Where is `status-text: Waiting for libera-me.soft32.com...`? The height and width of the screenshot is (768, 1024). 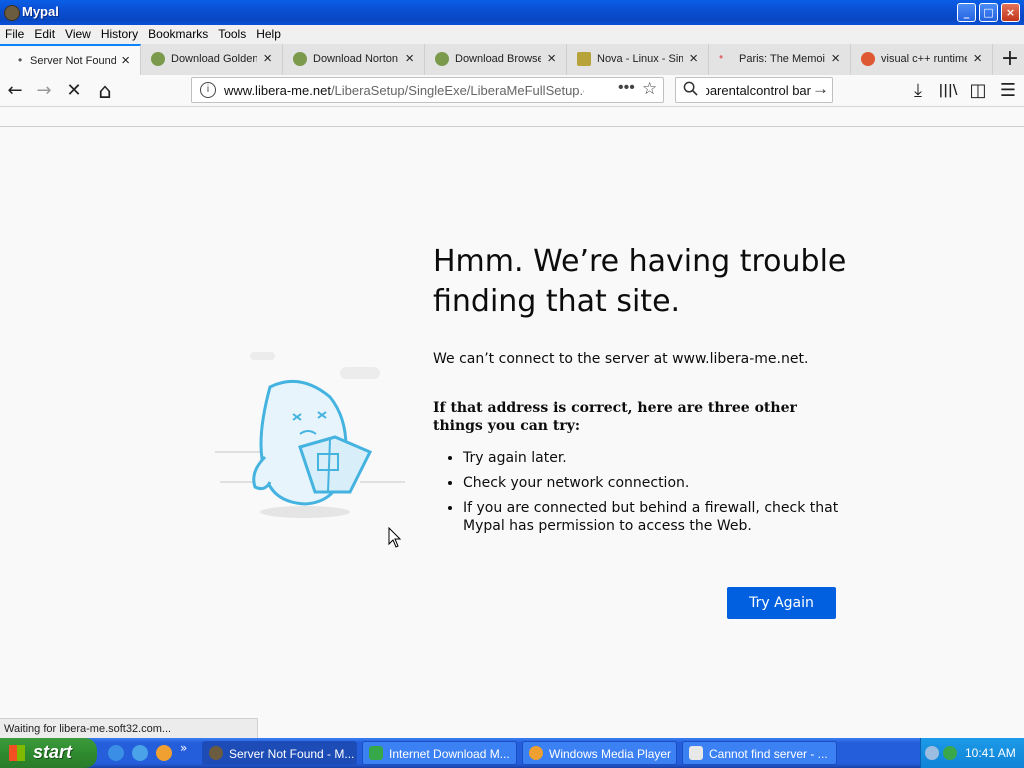
status-text: Waiting for libera-me.soft32.com... is located at coordinates (88, 729).